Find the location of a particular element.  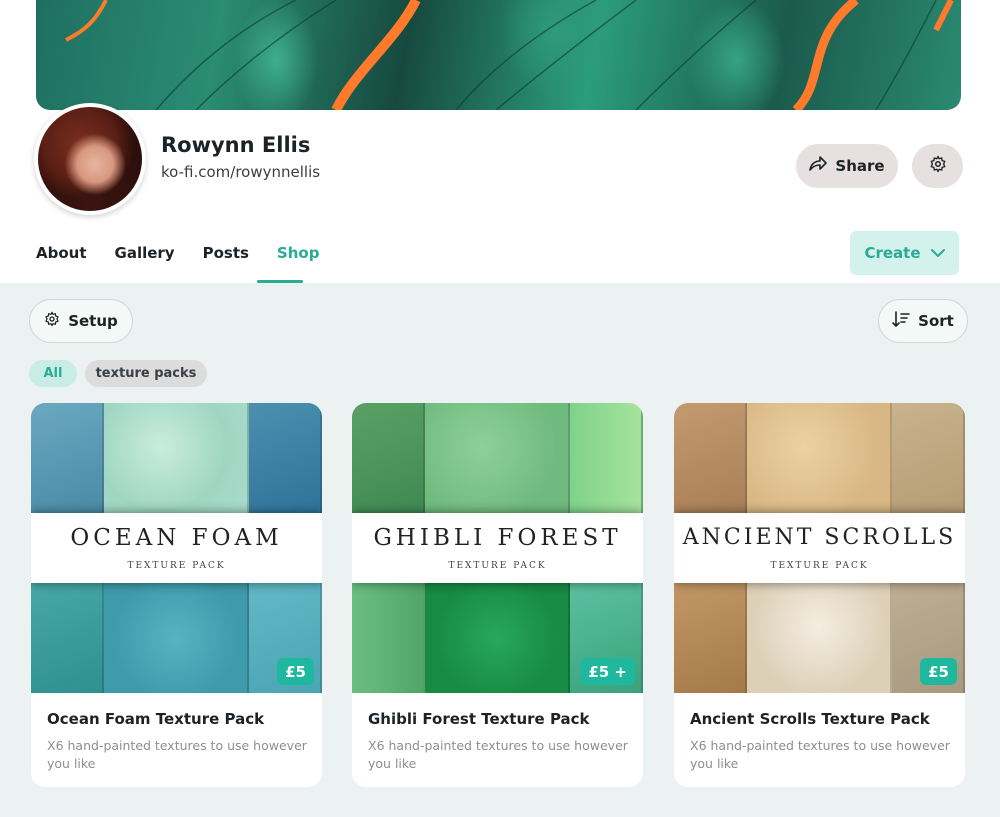

share-button: Share is located at coordinates (847, 166).